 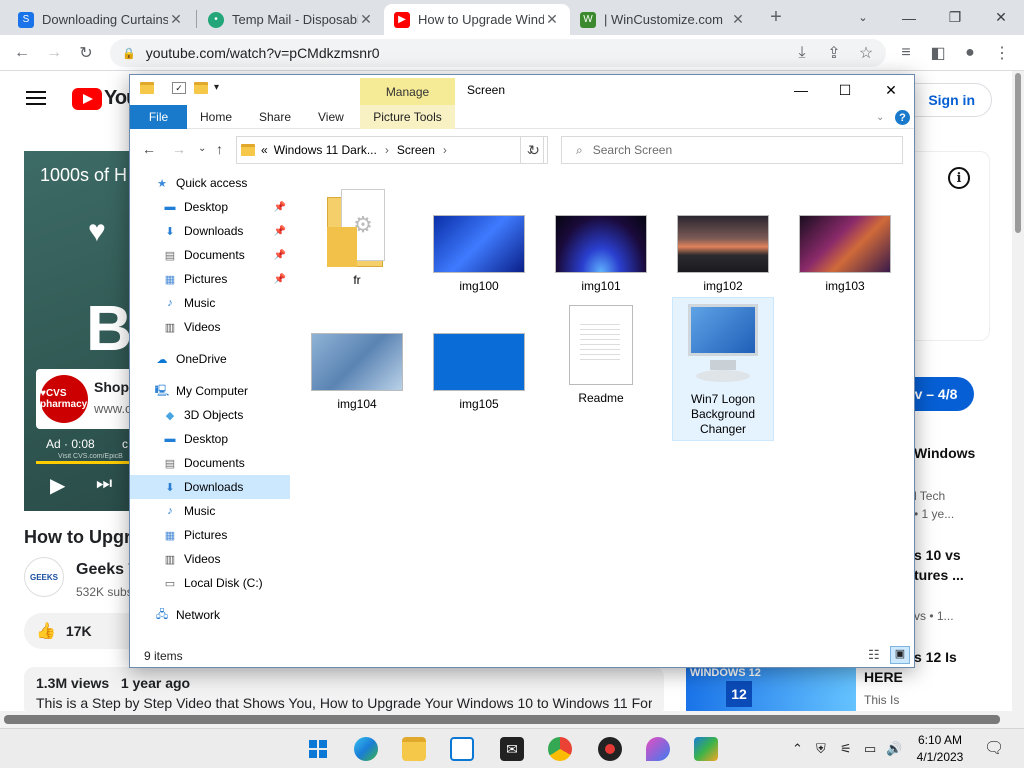 I want to click on youtube-logo: You, so click(x=105, y=98).